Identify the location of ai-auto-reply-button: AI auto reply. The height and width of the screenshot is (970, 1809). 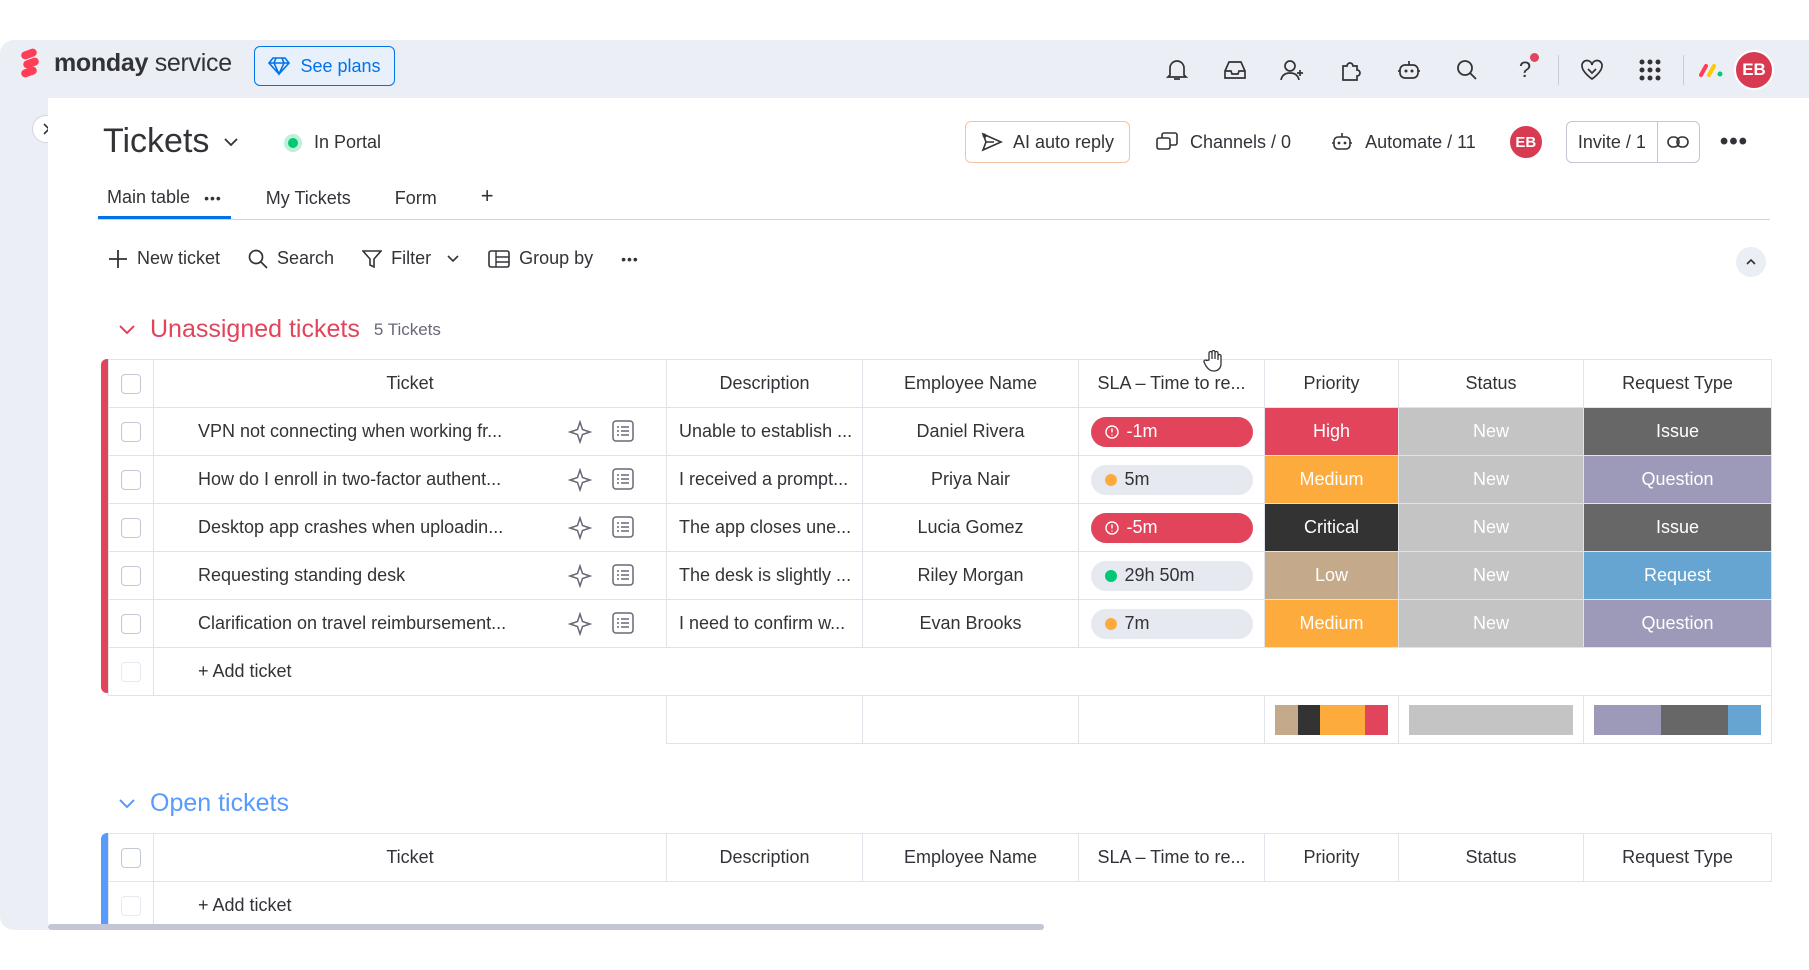
(1047, 142).